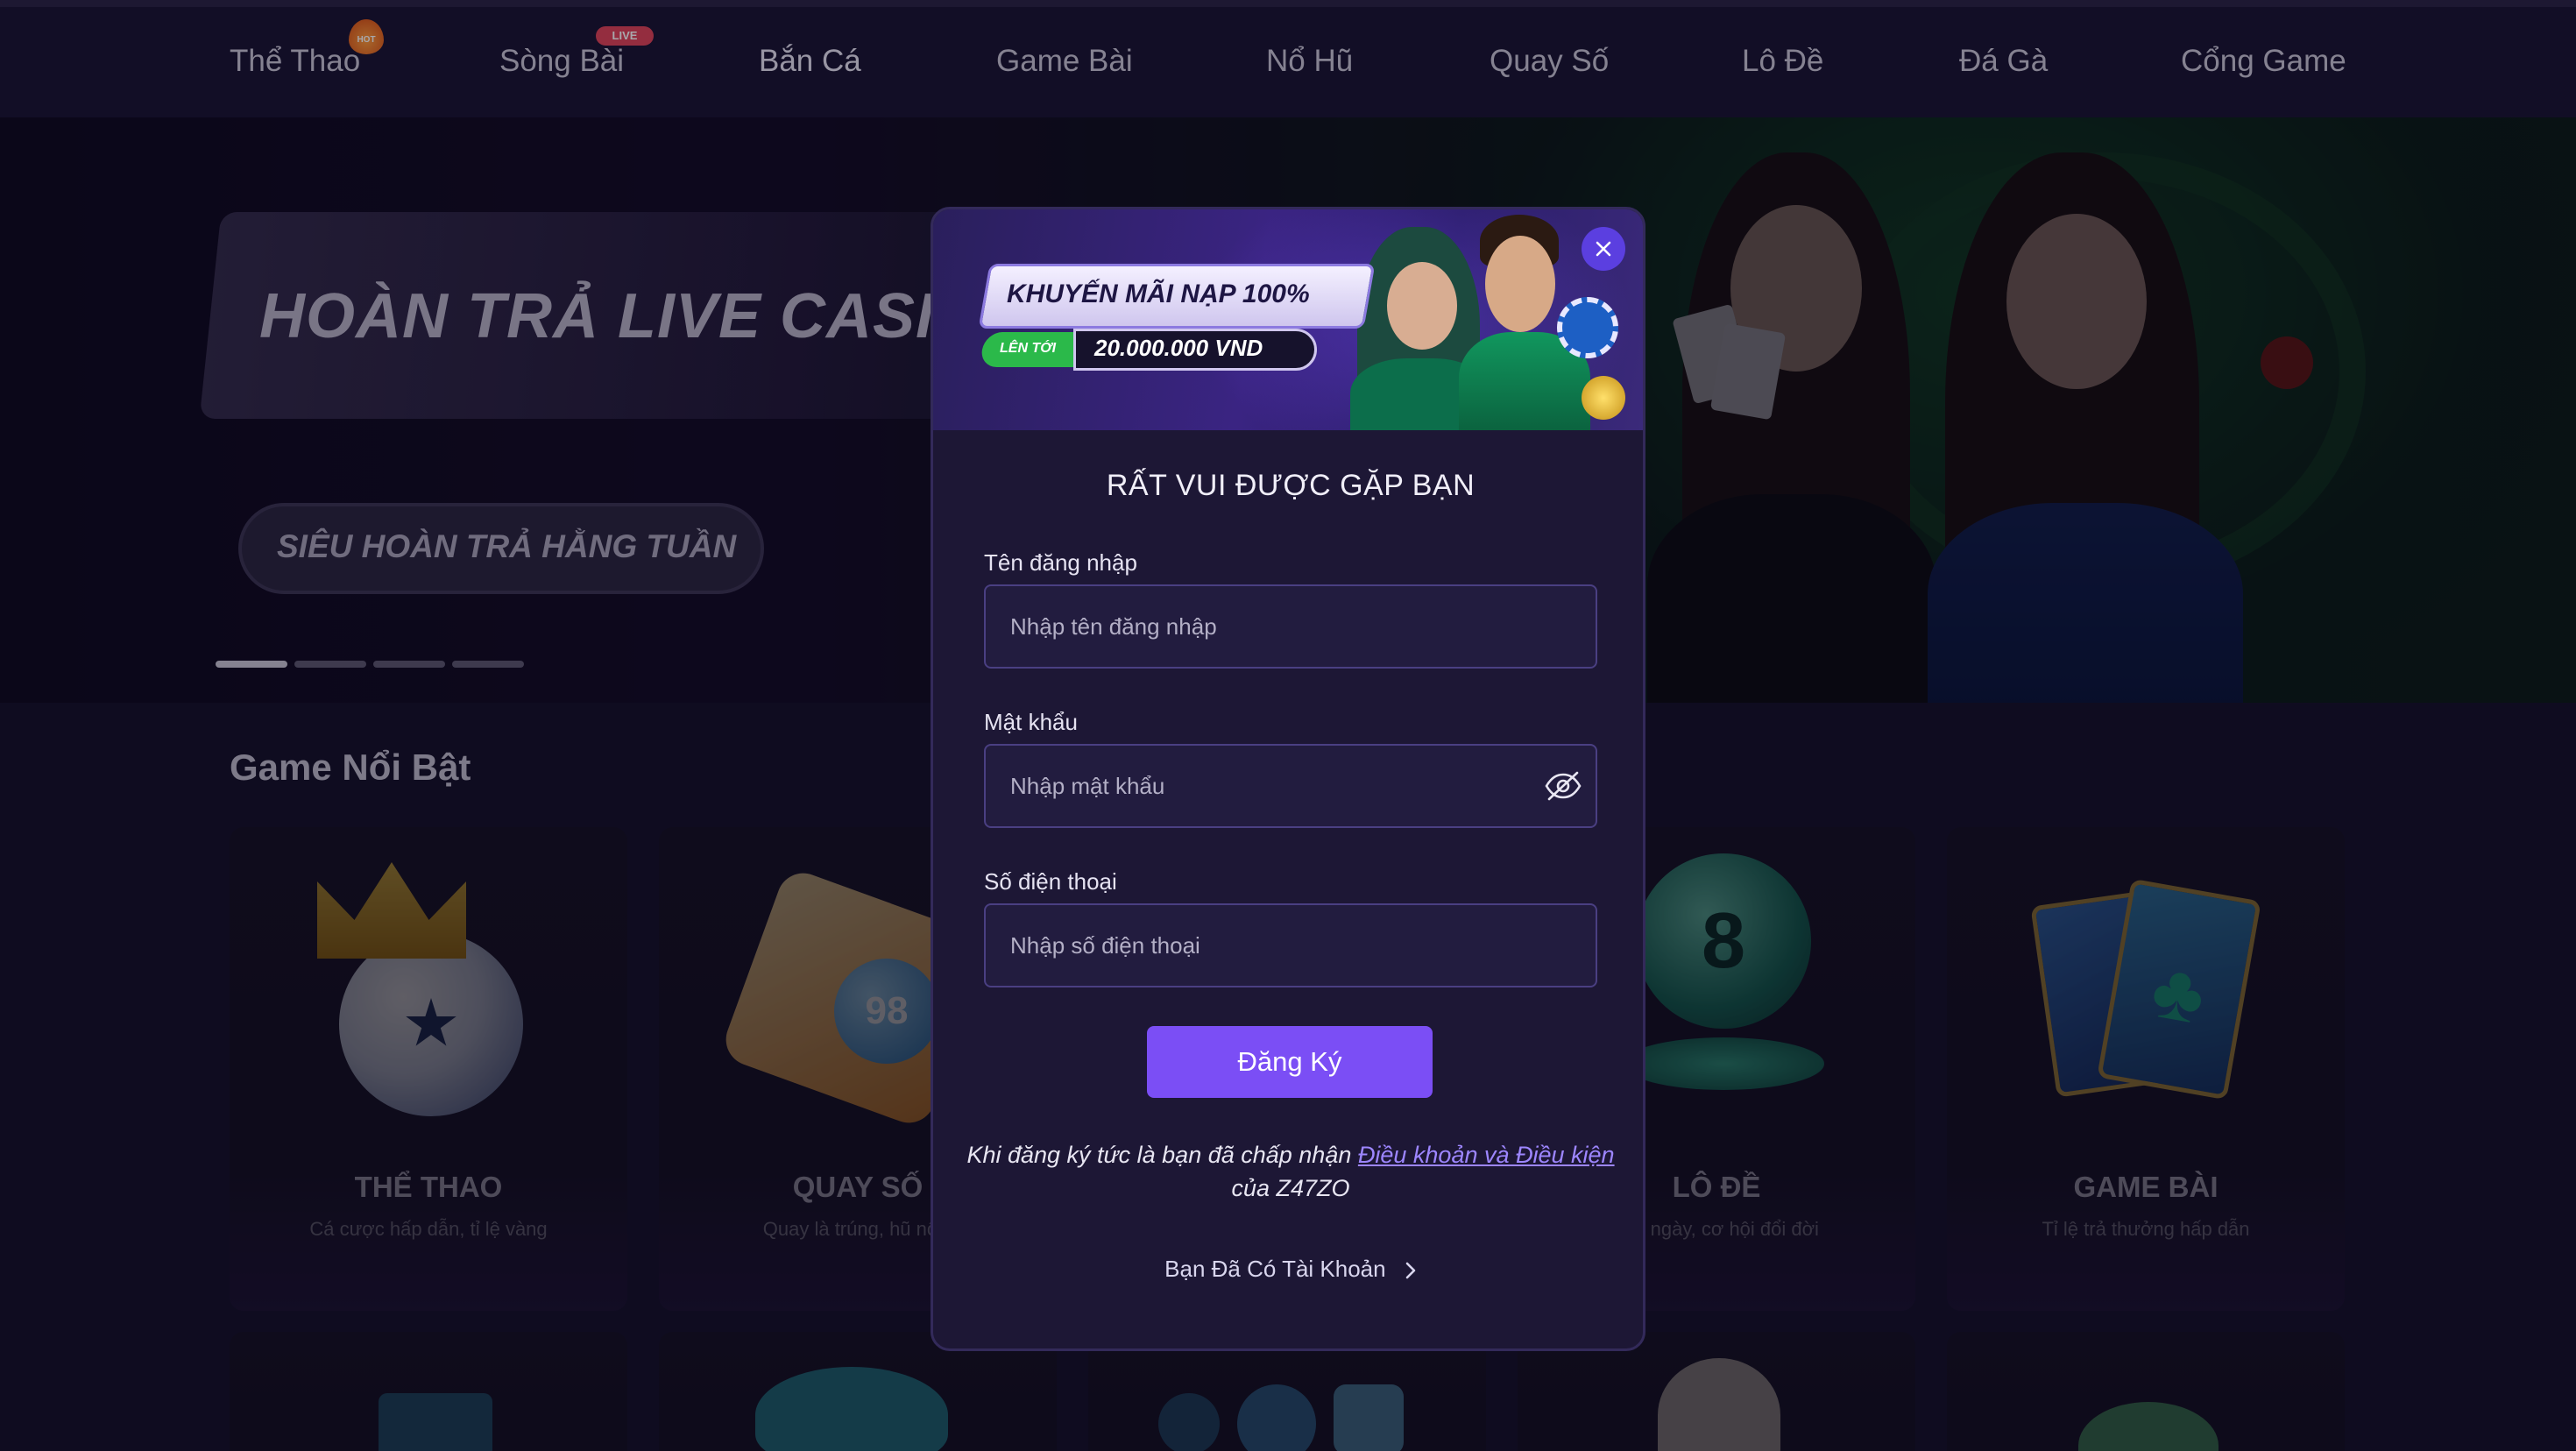  I want to click on promo-model-female-face, so click(1422, 306).